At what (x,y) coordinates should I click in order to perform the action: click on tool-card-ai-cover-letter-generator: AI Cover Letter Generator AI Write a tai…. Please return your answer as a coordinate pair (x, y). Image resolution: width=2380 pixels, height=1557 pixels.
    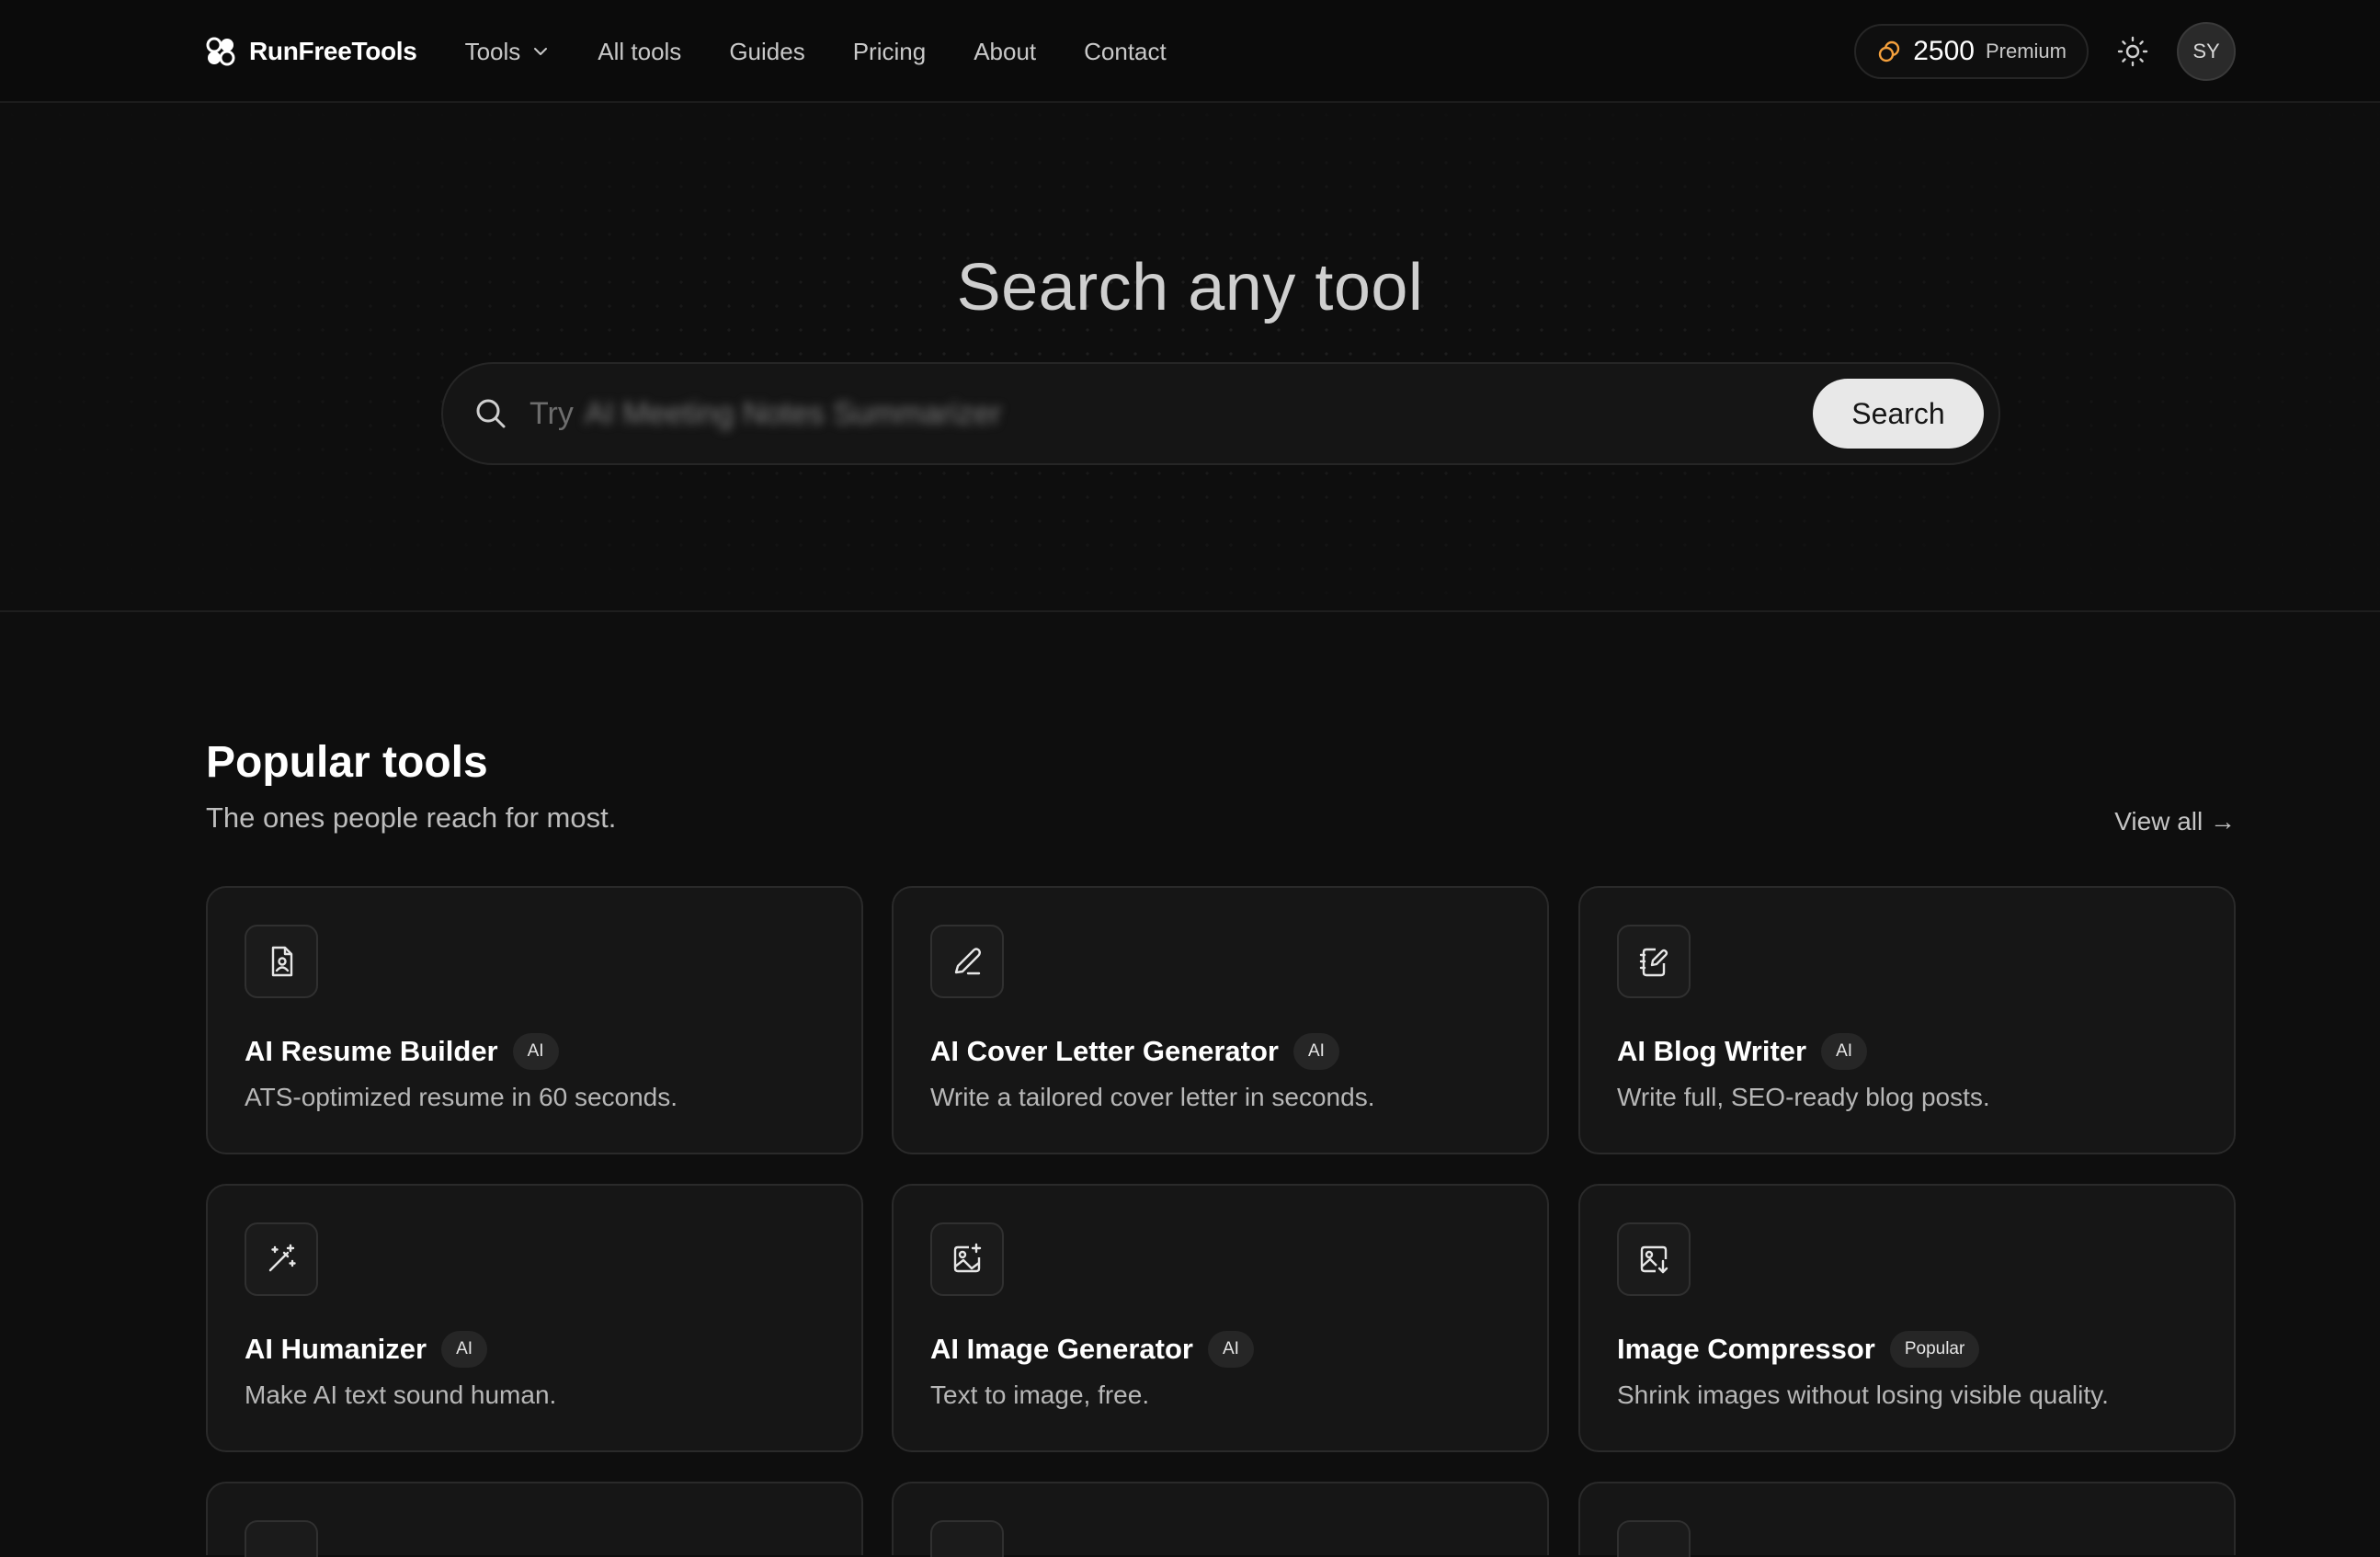
    Looking at the image, I should click on (1220, 1020).